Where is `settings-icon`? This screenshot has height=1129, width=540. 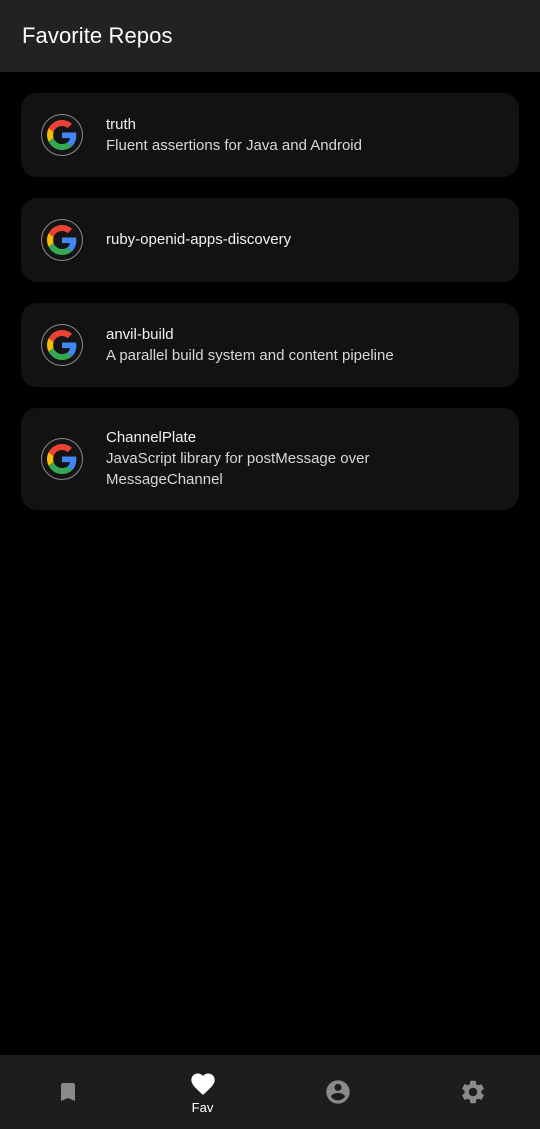 settings-icon is located at coordinates (472, 1092).